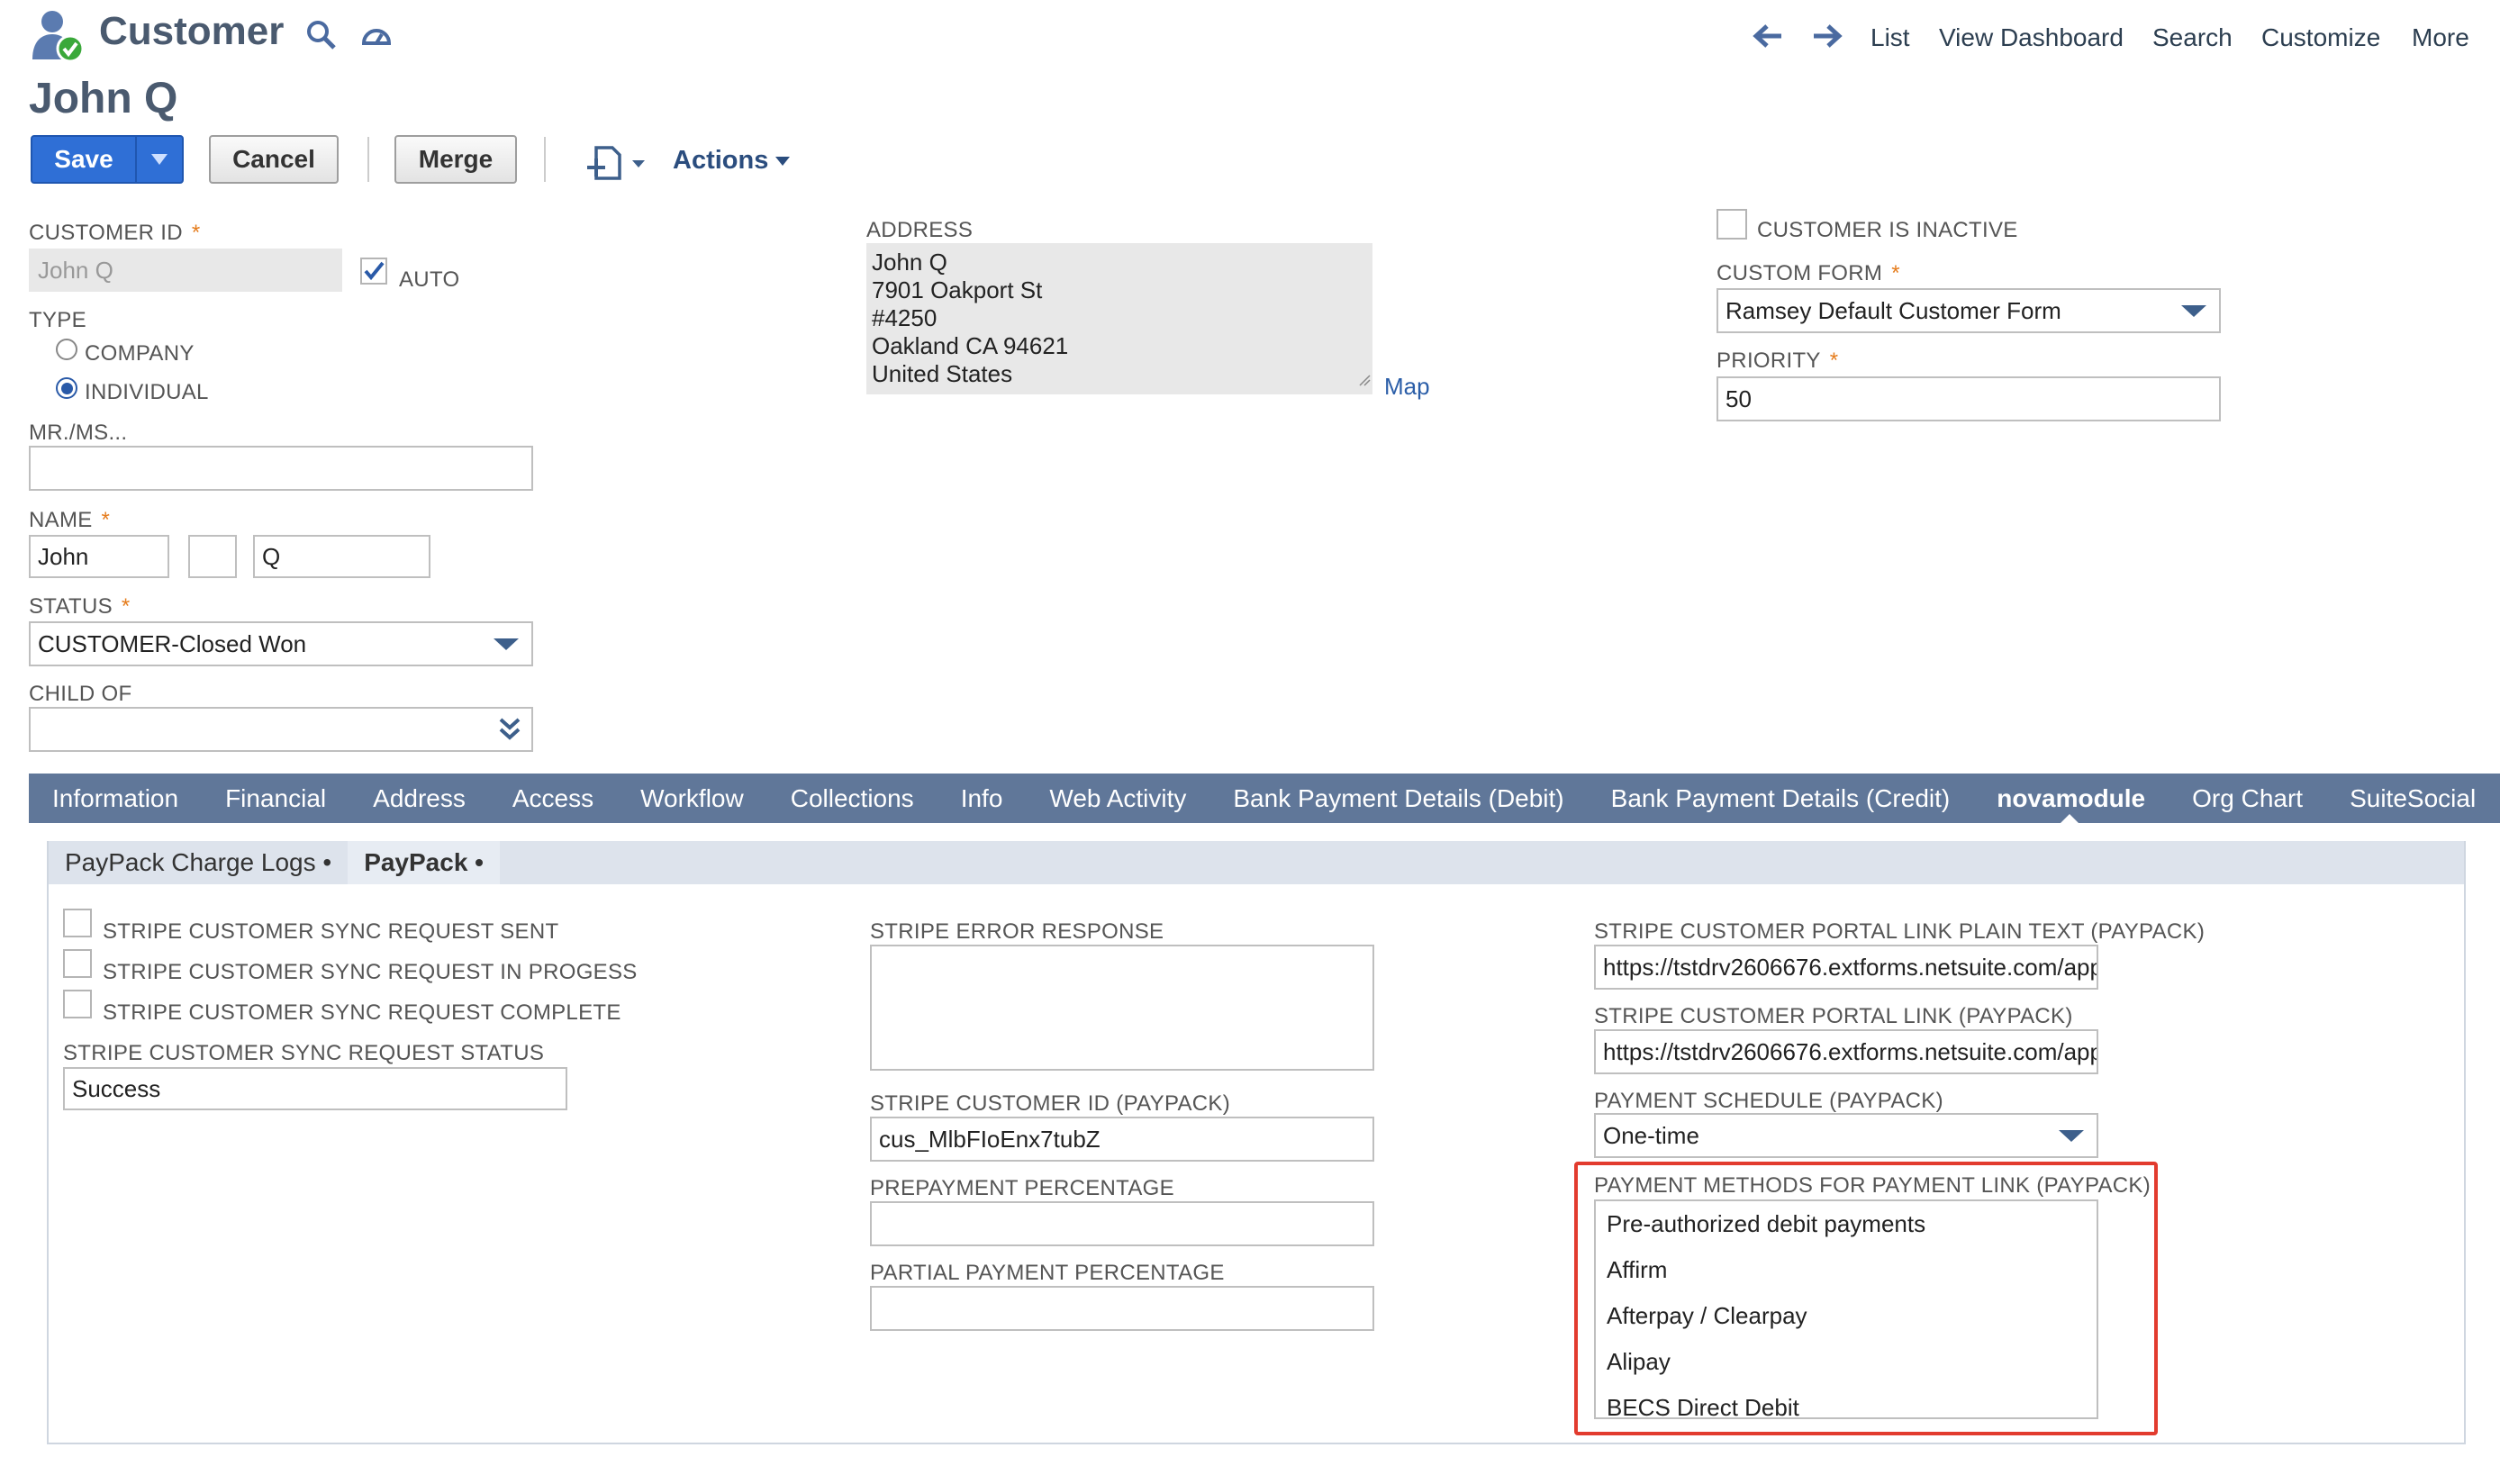 The width and height of the screenshot is (2500, 1484). I want to click on priority-label: PRIORITY *, so click(1778, 360).